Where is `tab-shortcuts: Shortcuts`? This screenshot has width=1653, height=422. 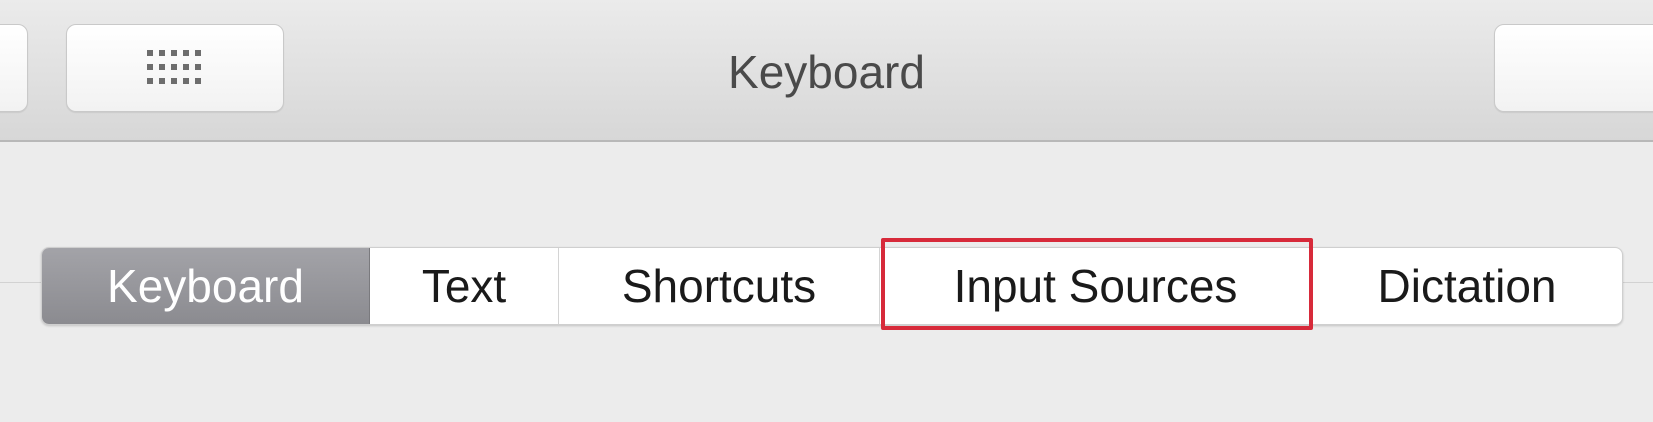 tab-shortcuts: Shortcuts is located at coordinates (719, 286).